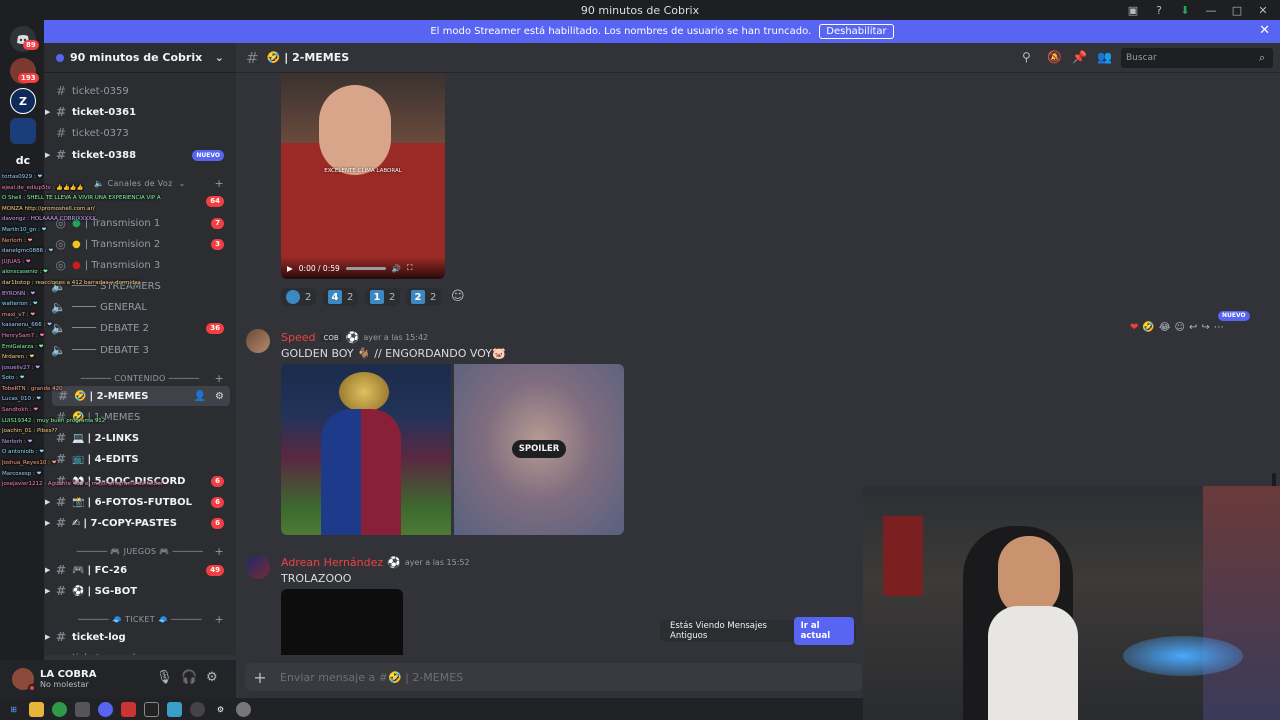 The image size is (1280, 720). Describe the element at coordinates (372, 677) in the screenshot. I see `composer-placeholder: Enviar mensaje a #🤣 | 2-MEMES` at that location.